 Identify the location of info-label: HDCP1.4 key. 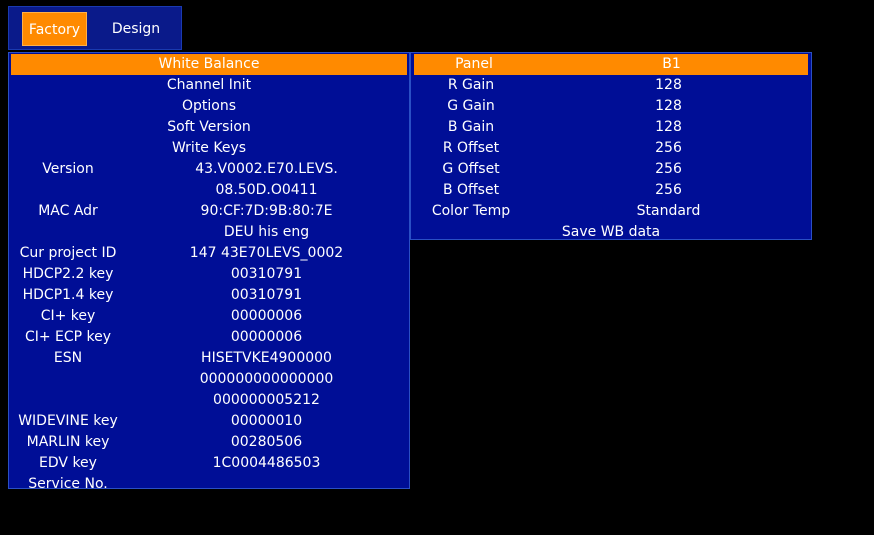
(68, 295).